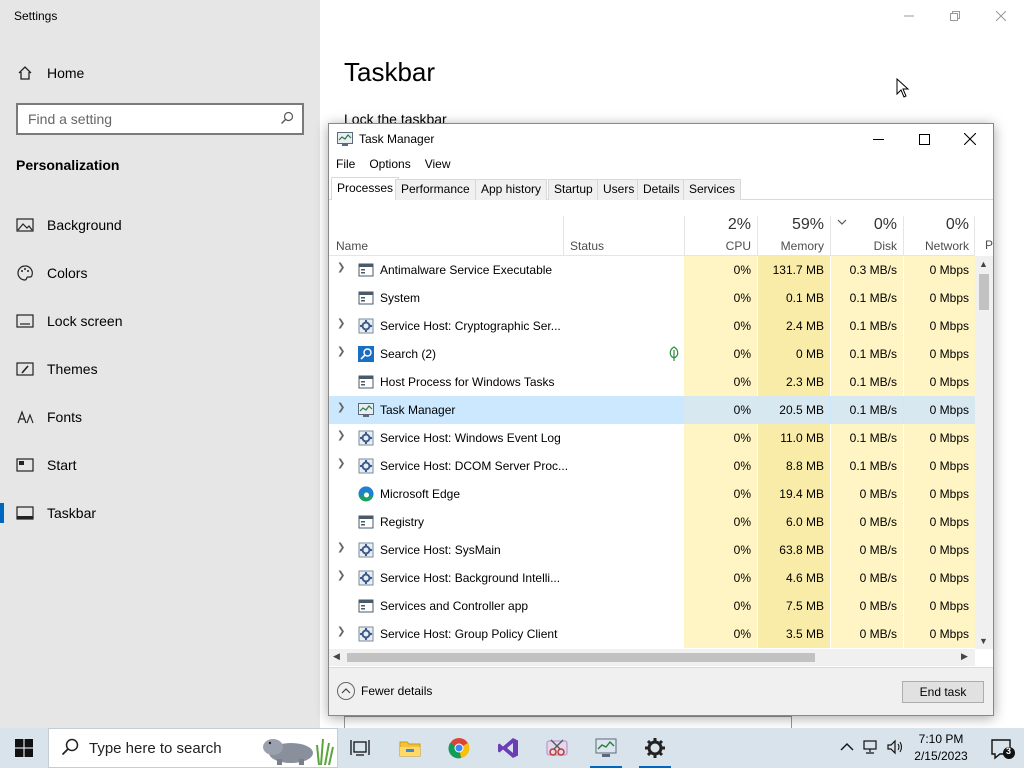 The width and height of the screenshot is (1024, 768). Describe the element at coordinates (652, 298) in the screenshot. I see `process-row: System 0% 0.1 MB 0.1 MB/s 0 Mbps` at that location.